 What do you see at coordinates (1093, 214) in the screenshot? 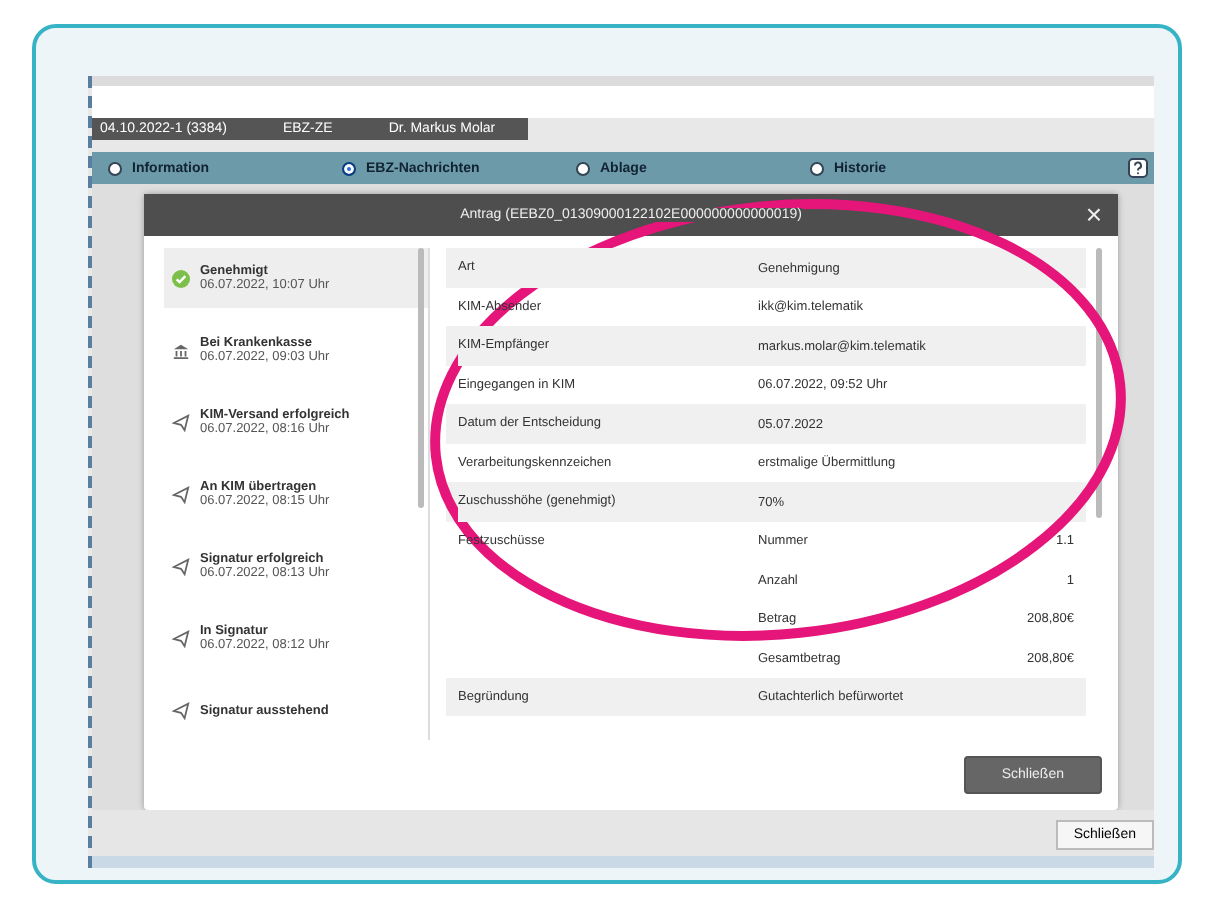
I see `close-button: ×` at bounding box center [1093, 214].